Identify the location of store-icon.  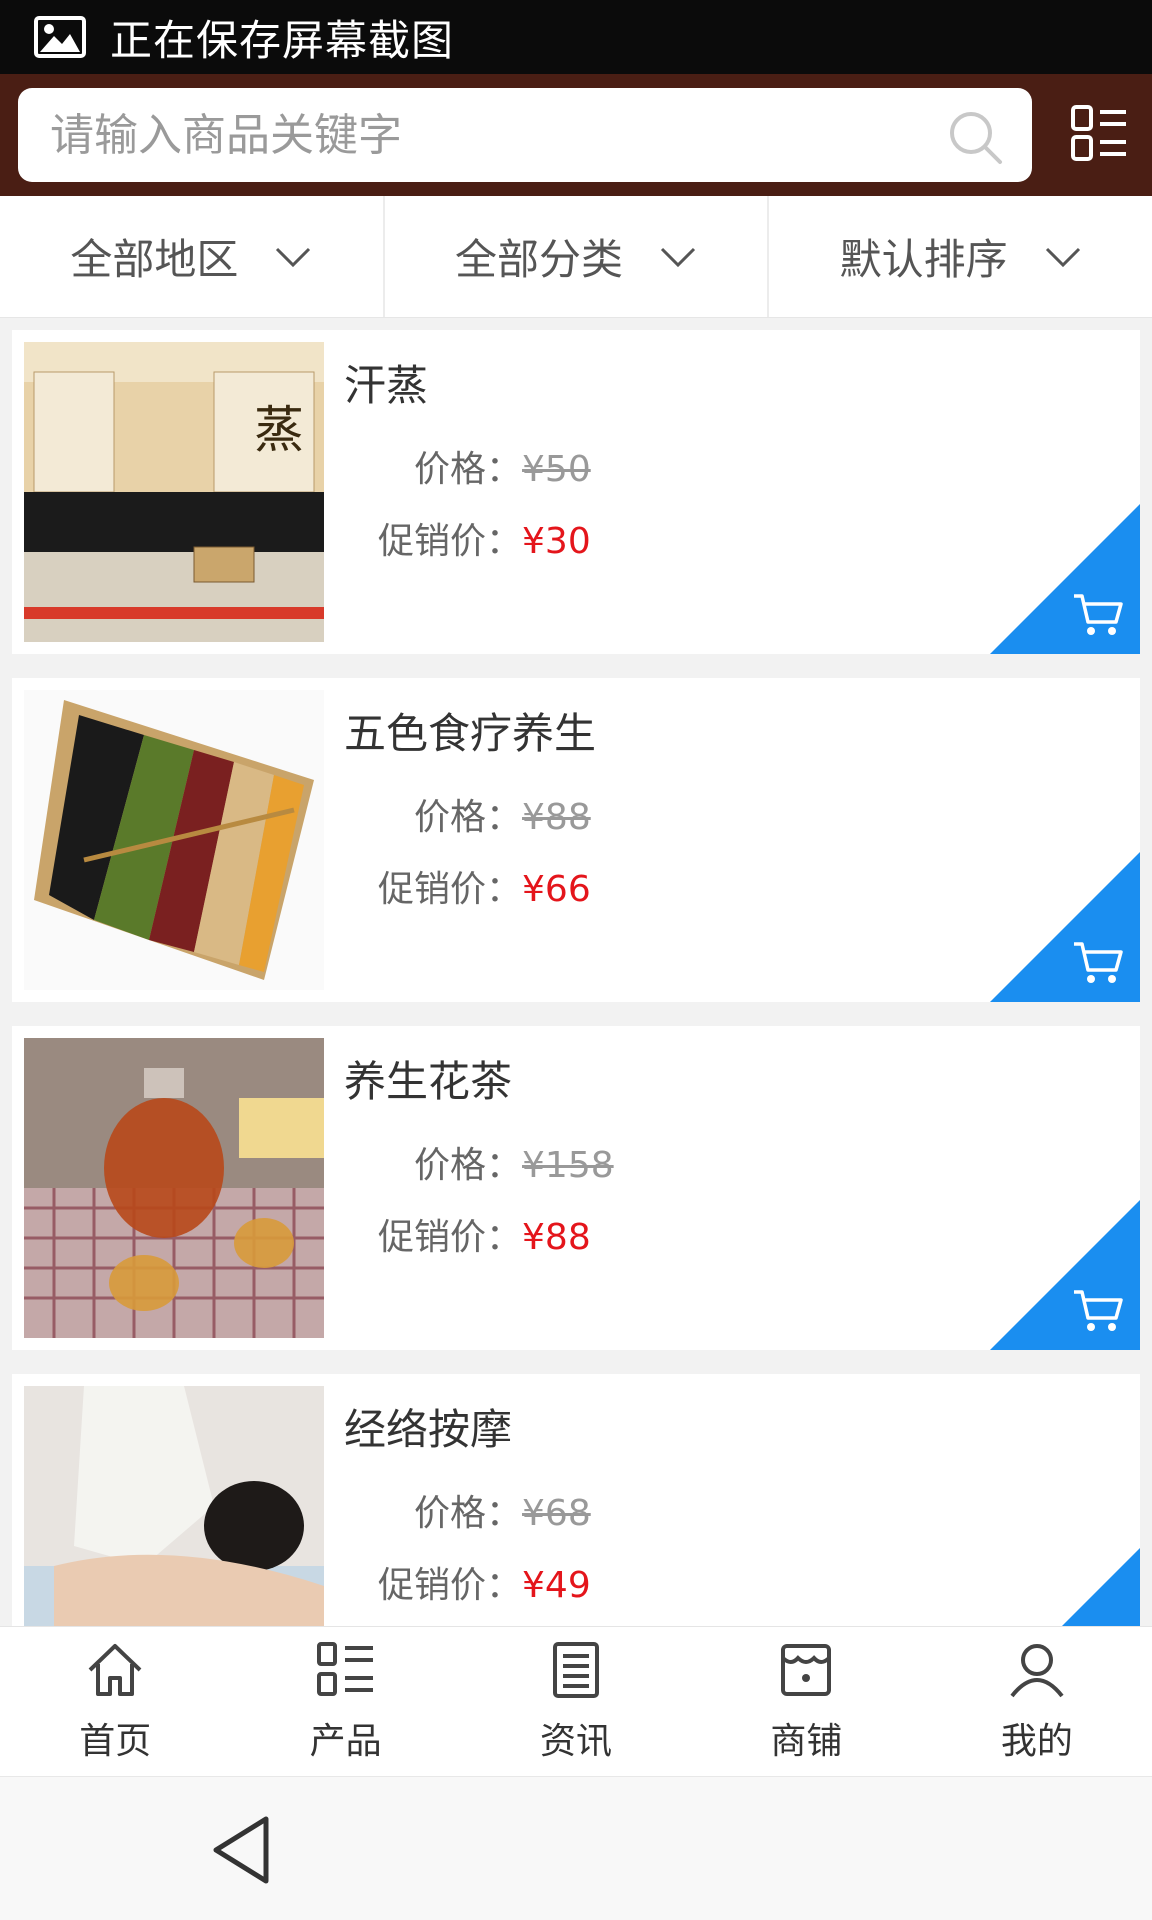
(806, 1669).